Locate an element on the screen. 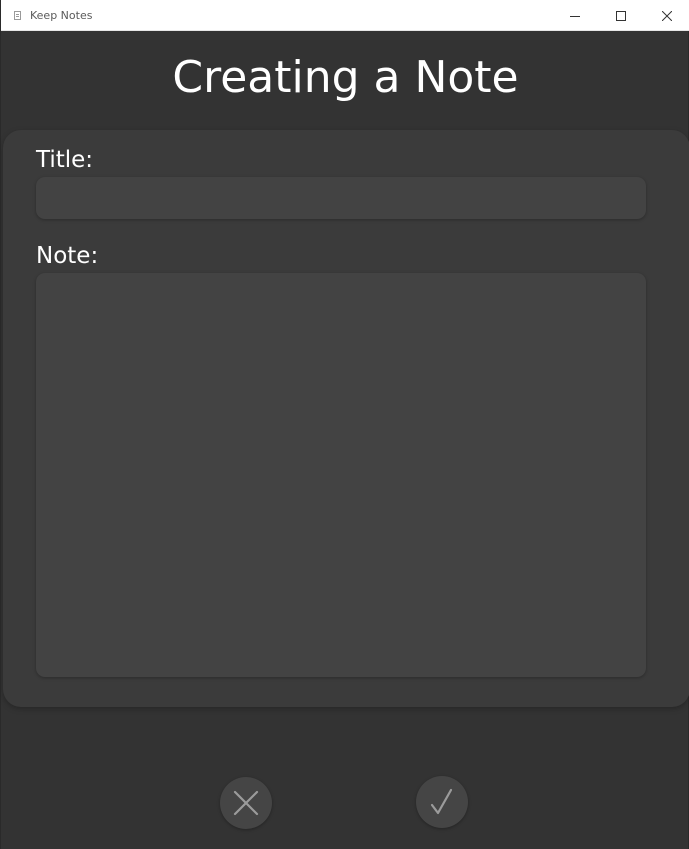  confirm-button is located at coordinates (442, 802).